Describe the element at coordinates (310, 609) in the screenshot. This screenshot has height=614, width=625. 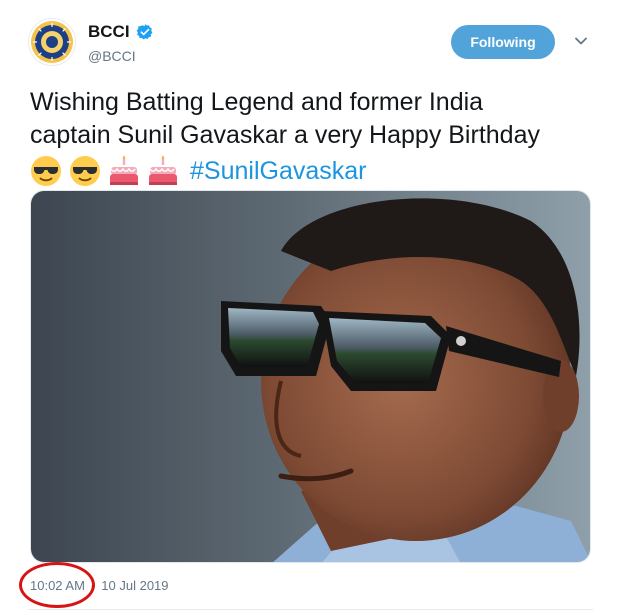
I see `divider` at that location.